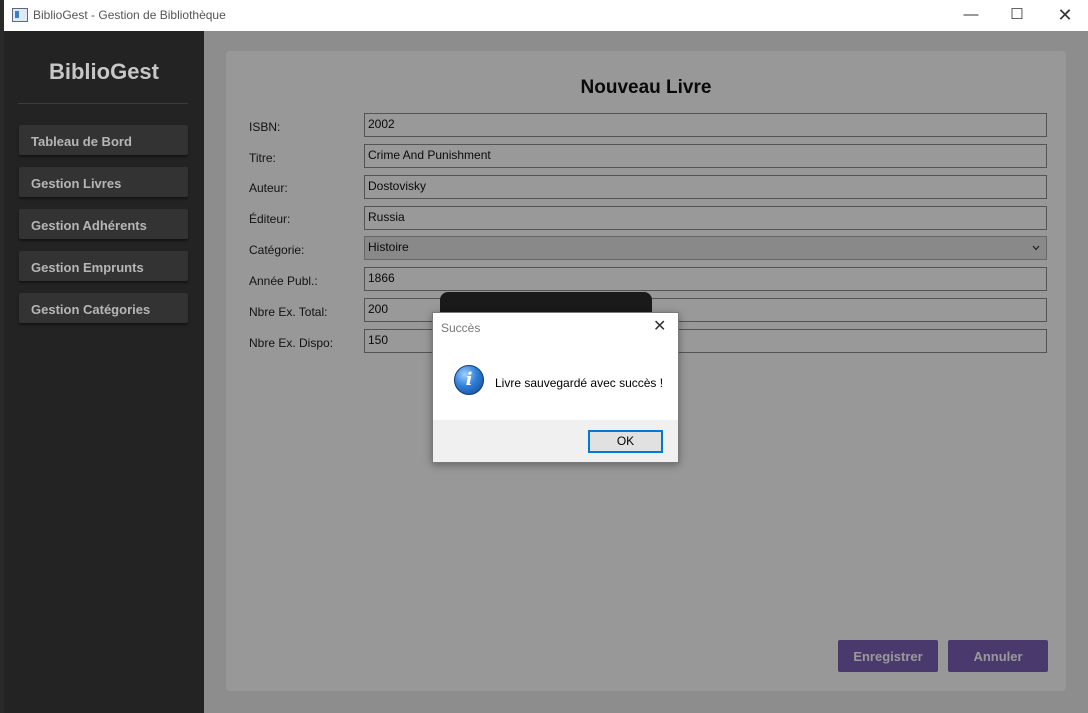 Image resolution: width=1088 pixels, height=713 pixels. Describe the element at coordinates (1065, 15) in the screenshot. I see `close-window-button: ✕` at that location.